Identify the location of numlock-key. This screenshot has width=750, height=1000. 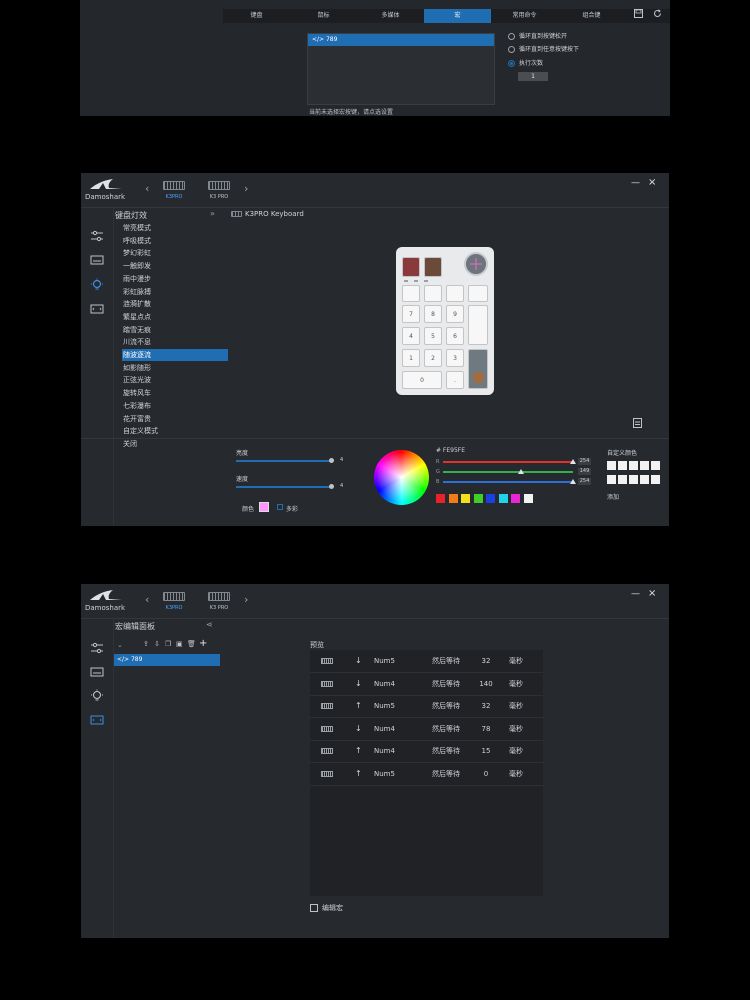
(411, 293).